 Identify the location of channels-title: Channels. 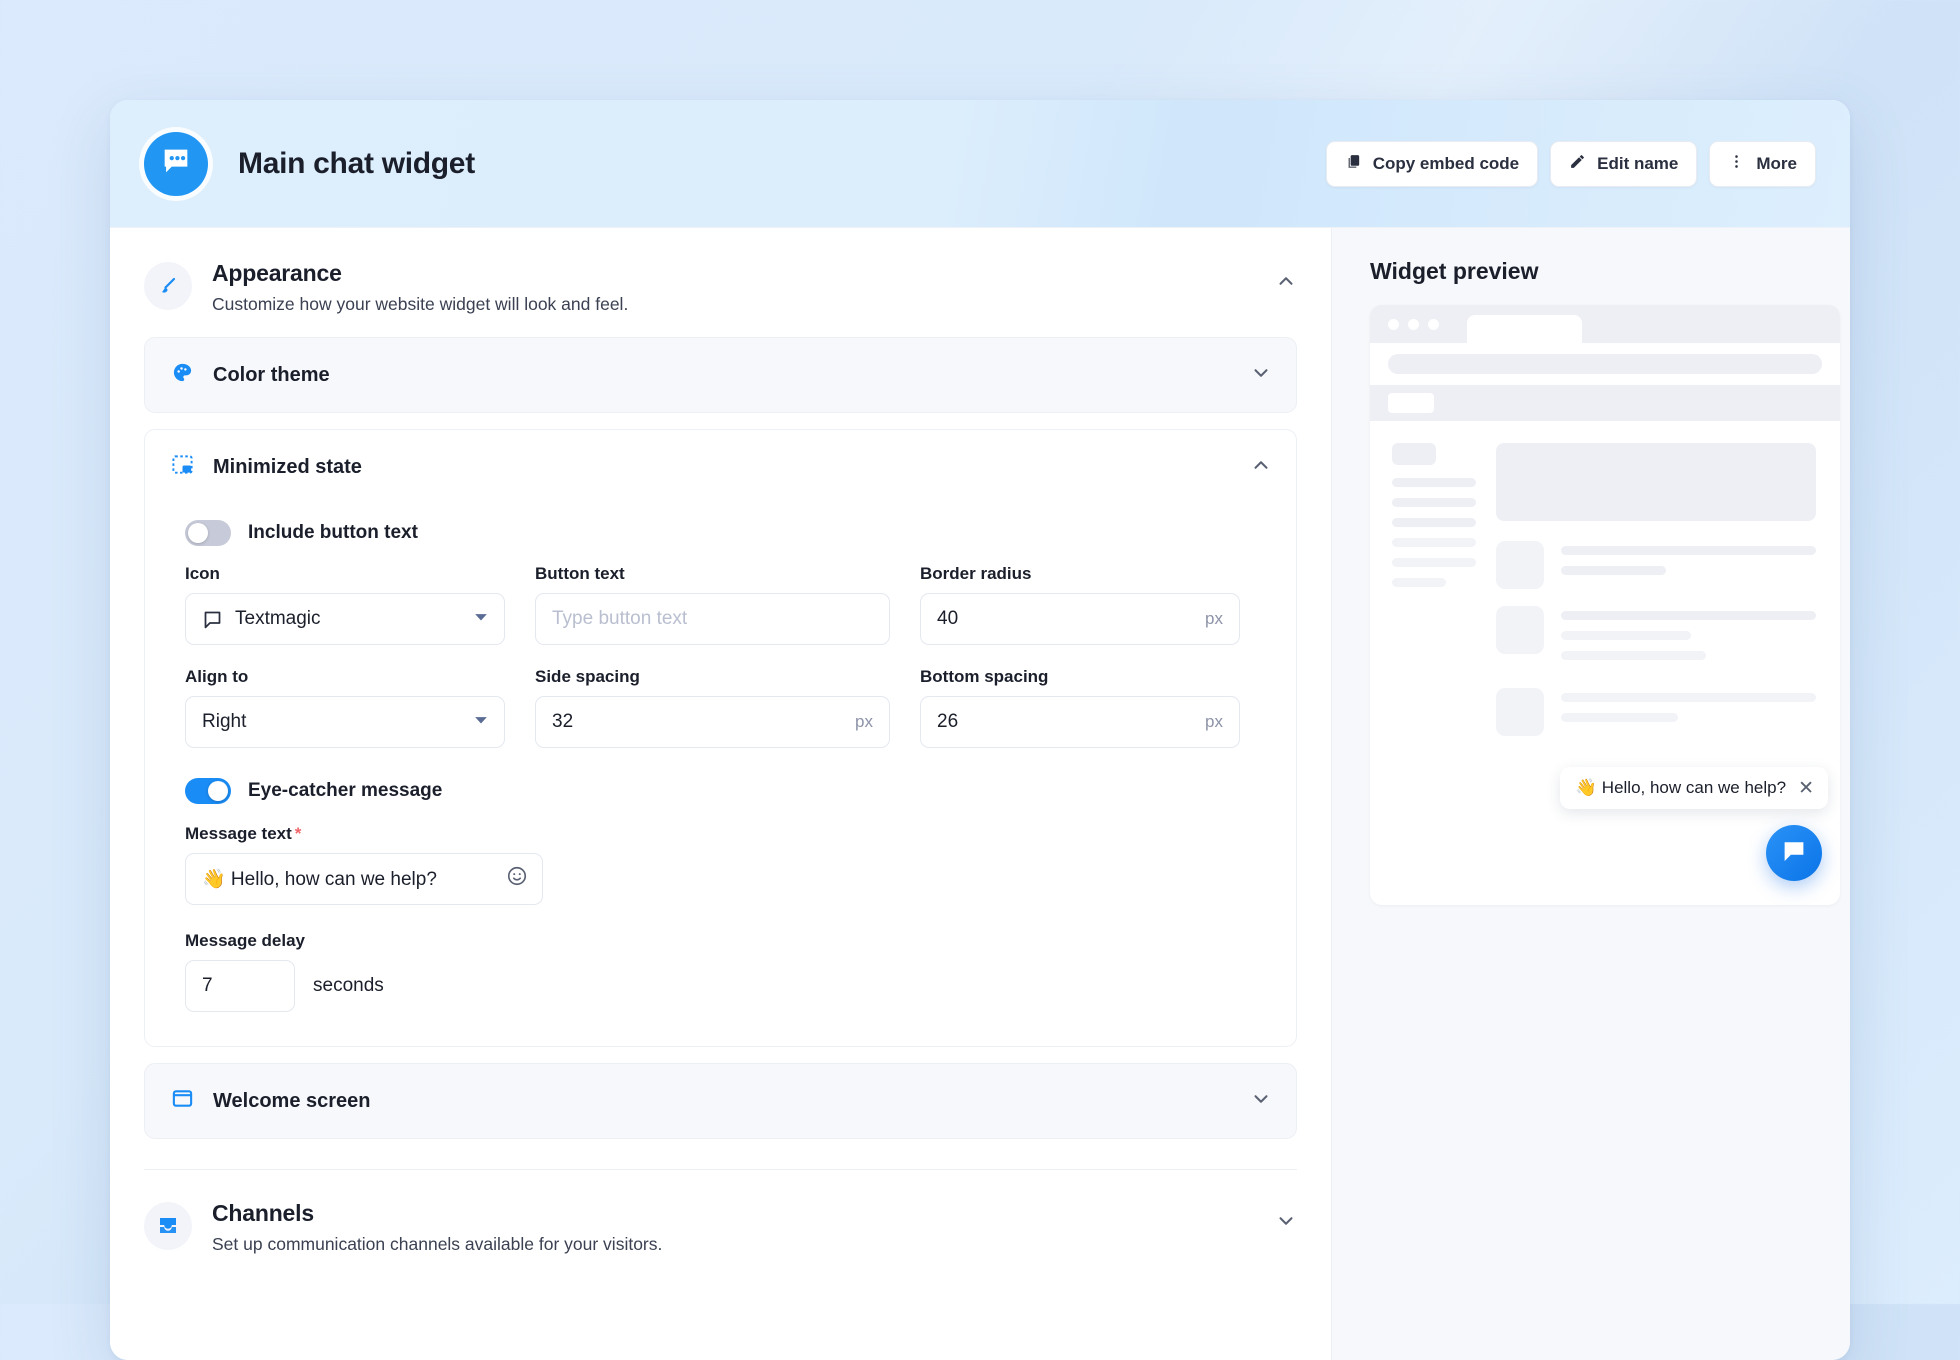
(263, 1213).